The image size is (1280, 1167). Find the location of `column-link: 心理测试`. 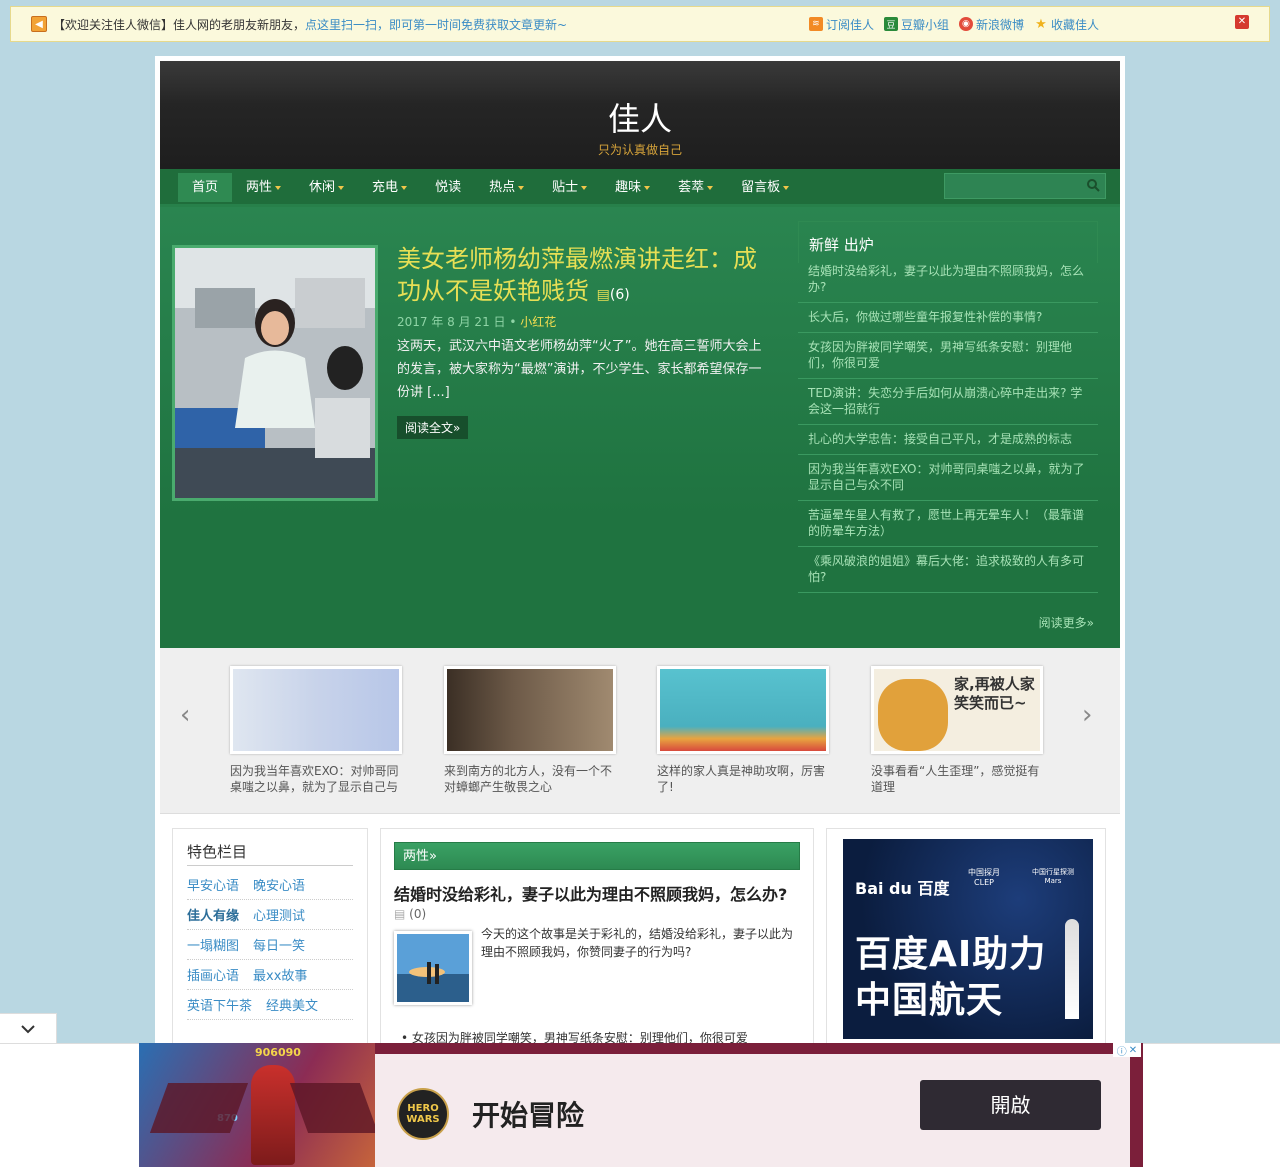

column-link: 心理测试 is located at coordinates (279, 914).